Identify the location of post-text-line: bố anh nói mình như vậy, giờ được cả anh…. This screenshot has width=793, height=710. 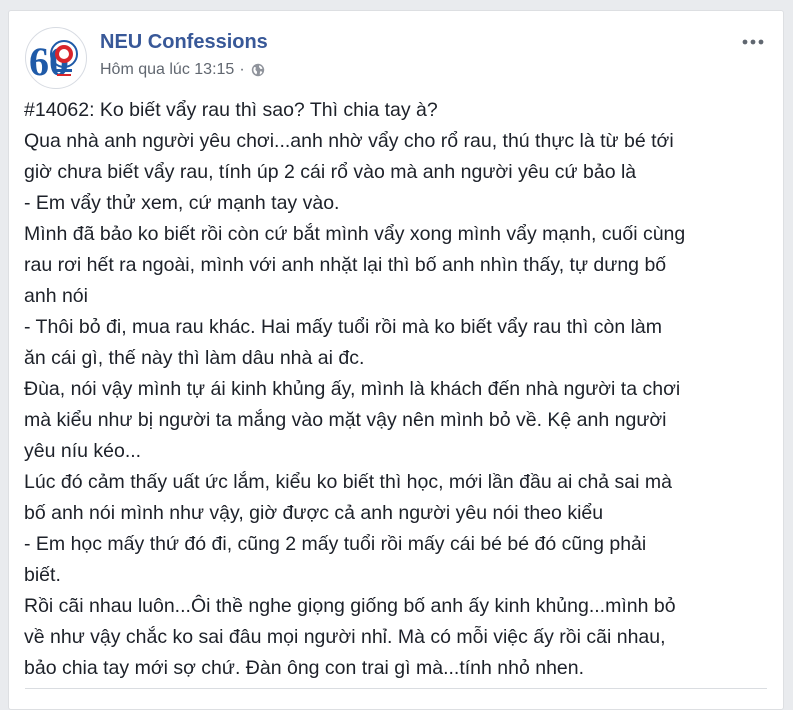
(314, 513).